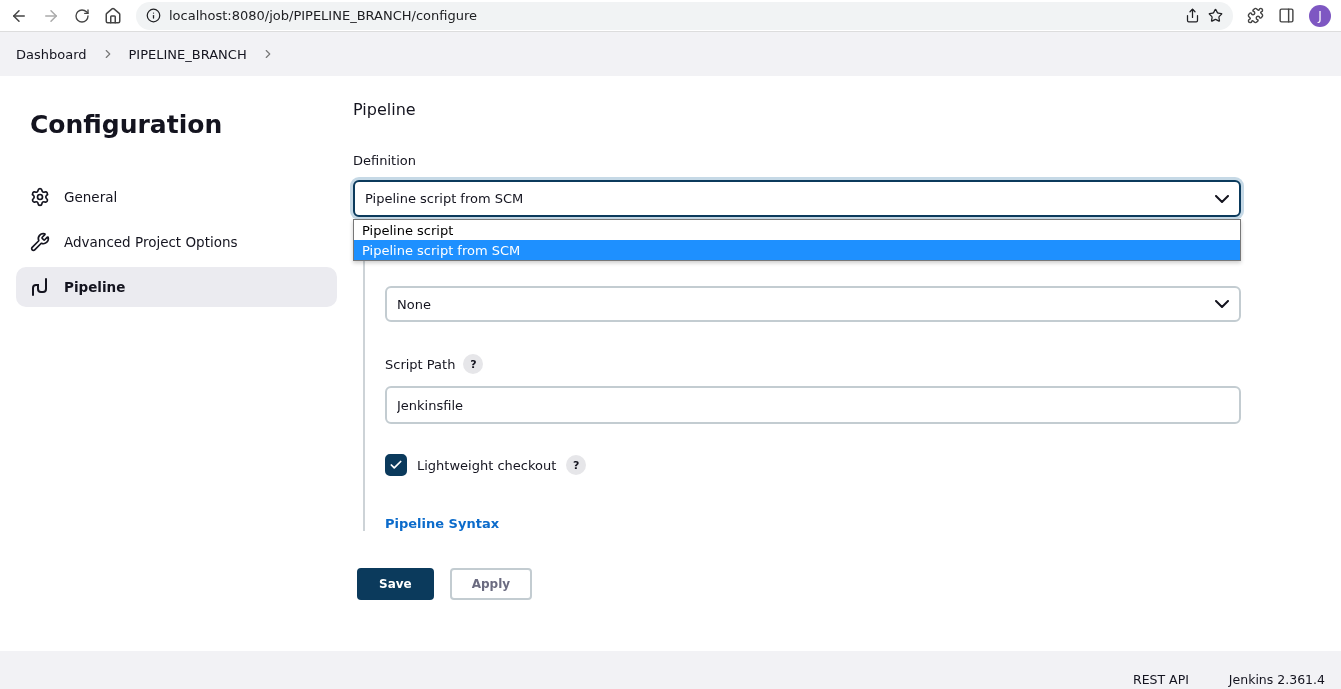 The width and height of the screenshot is (1341, 689). What do you see at coordinates (491, 584) in the screenshot?
I see `apply-button: Apply` at bounding box center [491, 584].